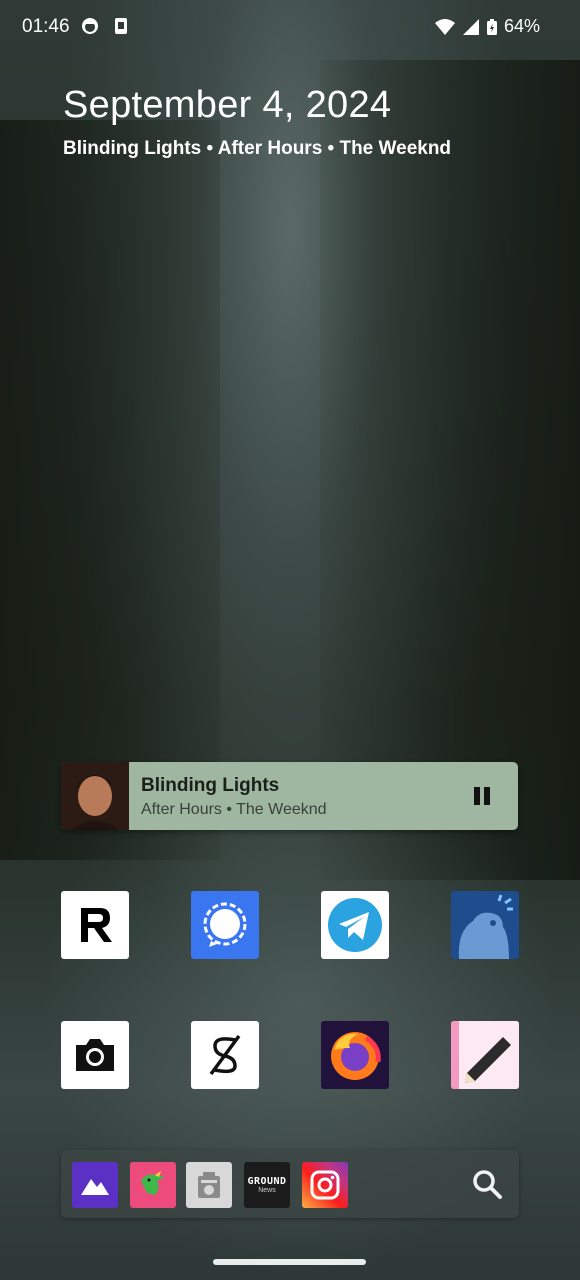 The width and height of the screenshot is (580, 1280). I want to click on dock-app-device, so click(209, 1185).